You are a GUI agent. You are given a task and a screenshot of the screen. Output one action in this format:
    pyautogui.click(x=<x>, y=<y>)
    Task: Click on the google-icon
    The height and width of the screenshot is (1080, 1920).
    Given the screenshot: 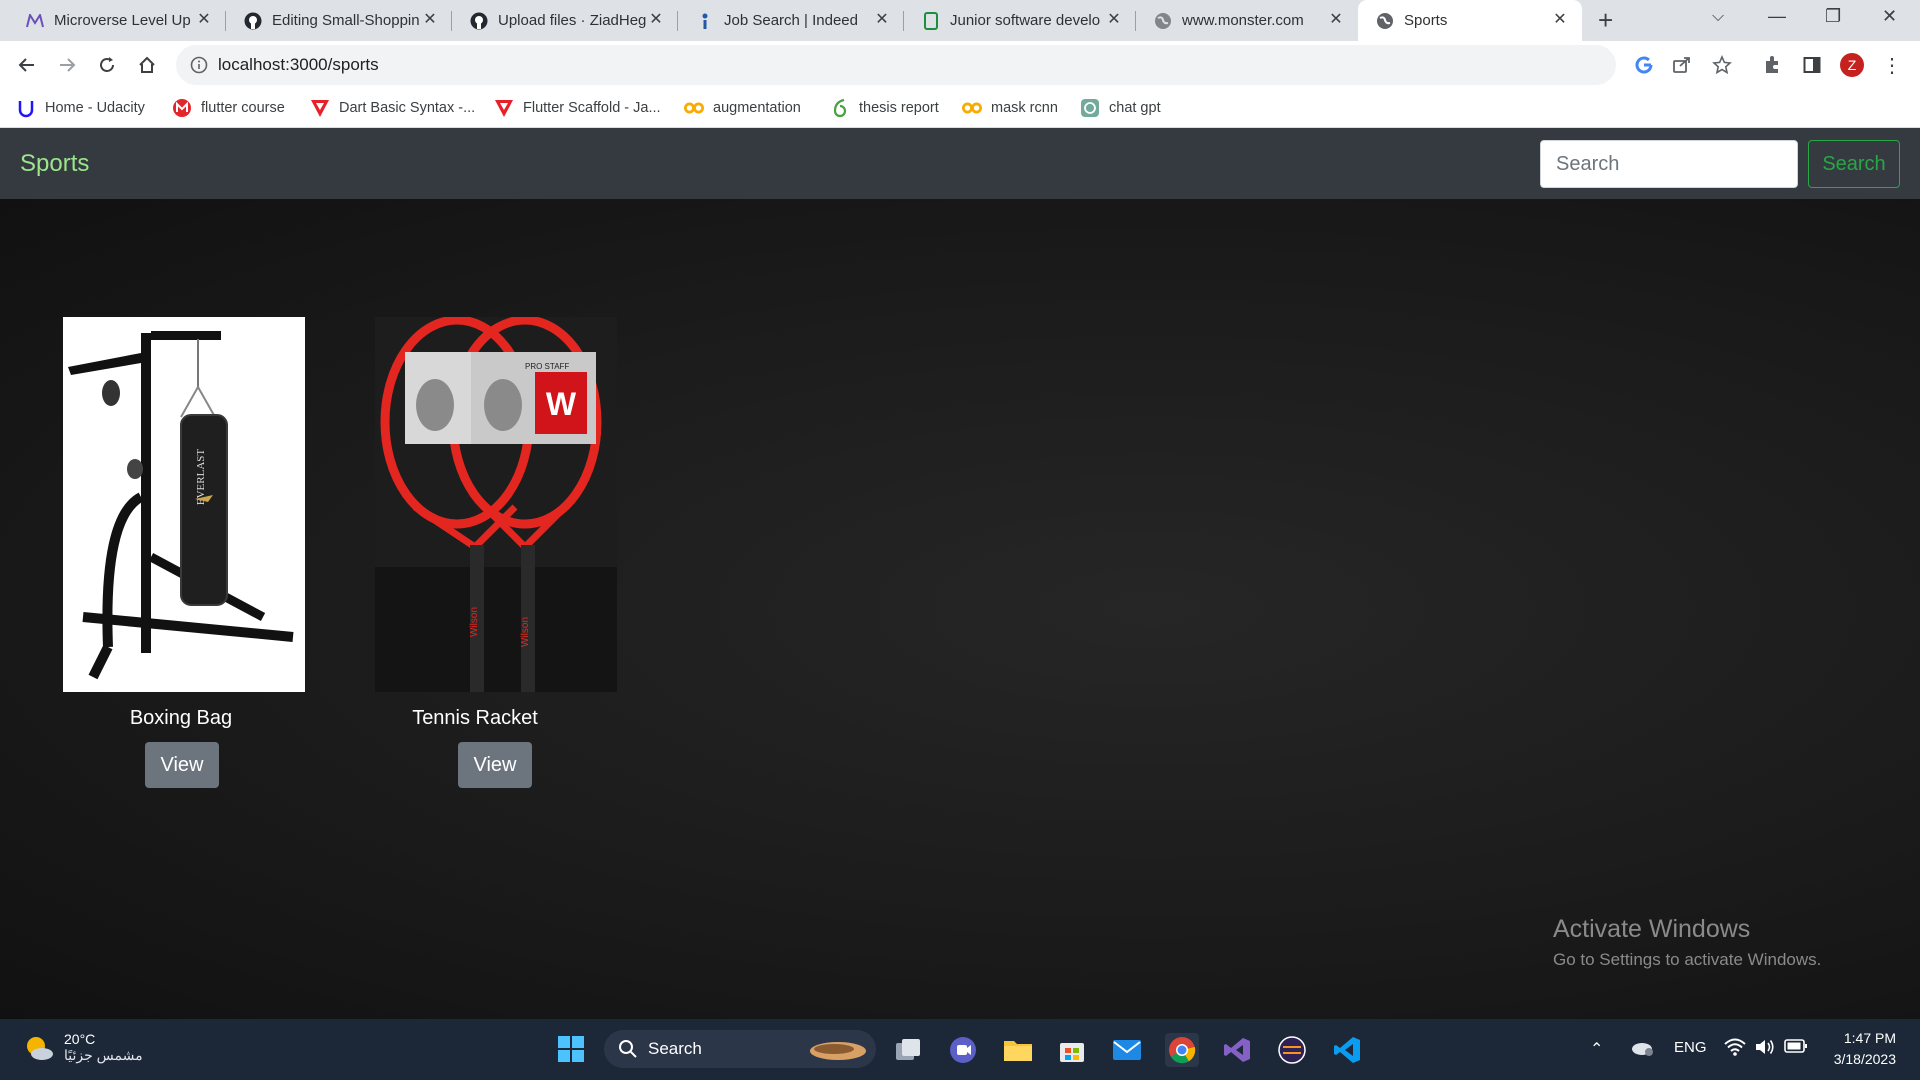 What is the action you would take?
    pyautogui.click(x=1644, y=65)
    